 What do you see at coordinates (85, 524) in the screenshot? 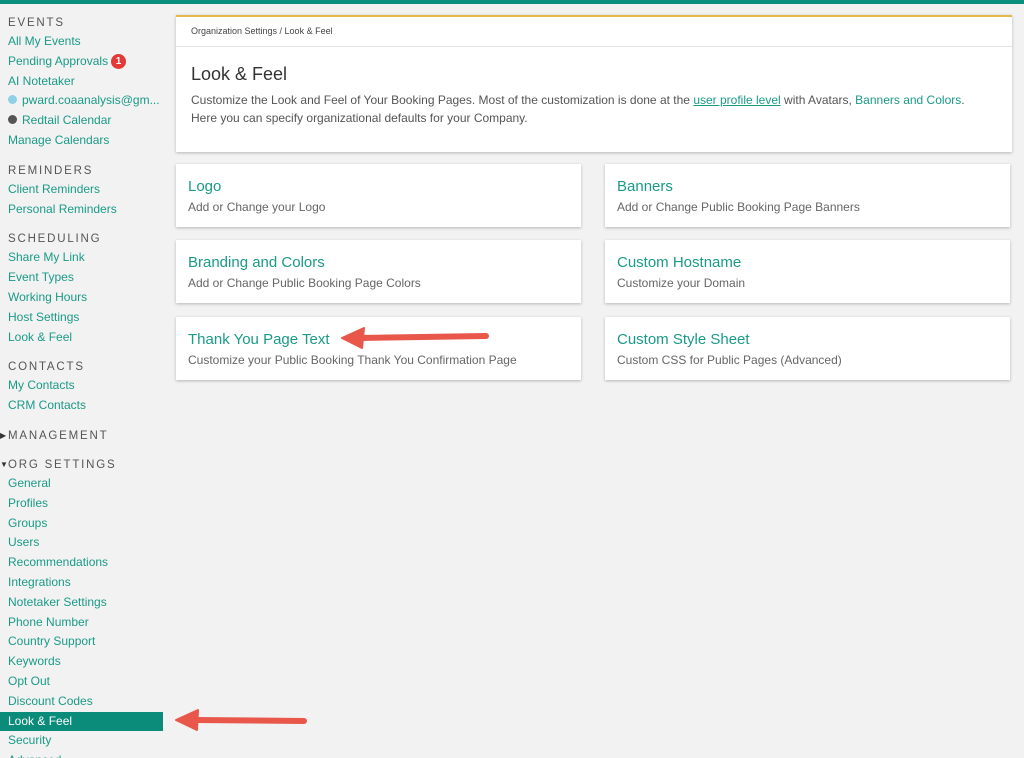
I see `sidebar-item-groups: Groups` at bounding box center [85, 524].